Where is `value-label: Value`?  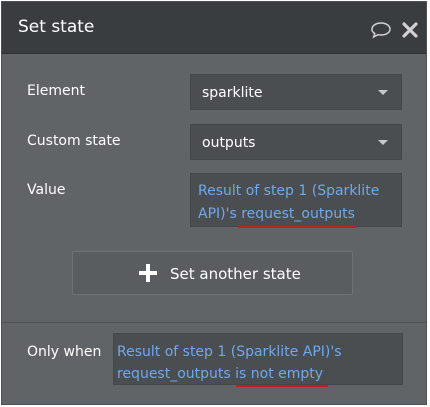
value-label: Value is located at coordinates (46, 190).